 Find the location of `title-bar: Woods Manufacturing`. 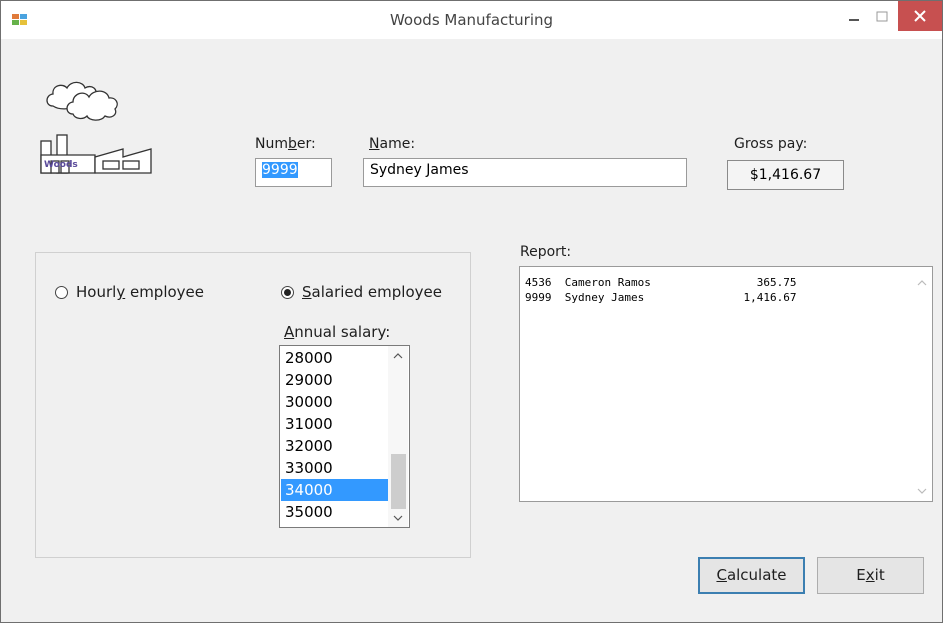

title-bar: Woods Manufacturing is located at coordinates (471, 20).